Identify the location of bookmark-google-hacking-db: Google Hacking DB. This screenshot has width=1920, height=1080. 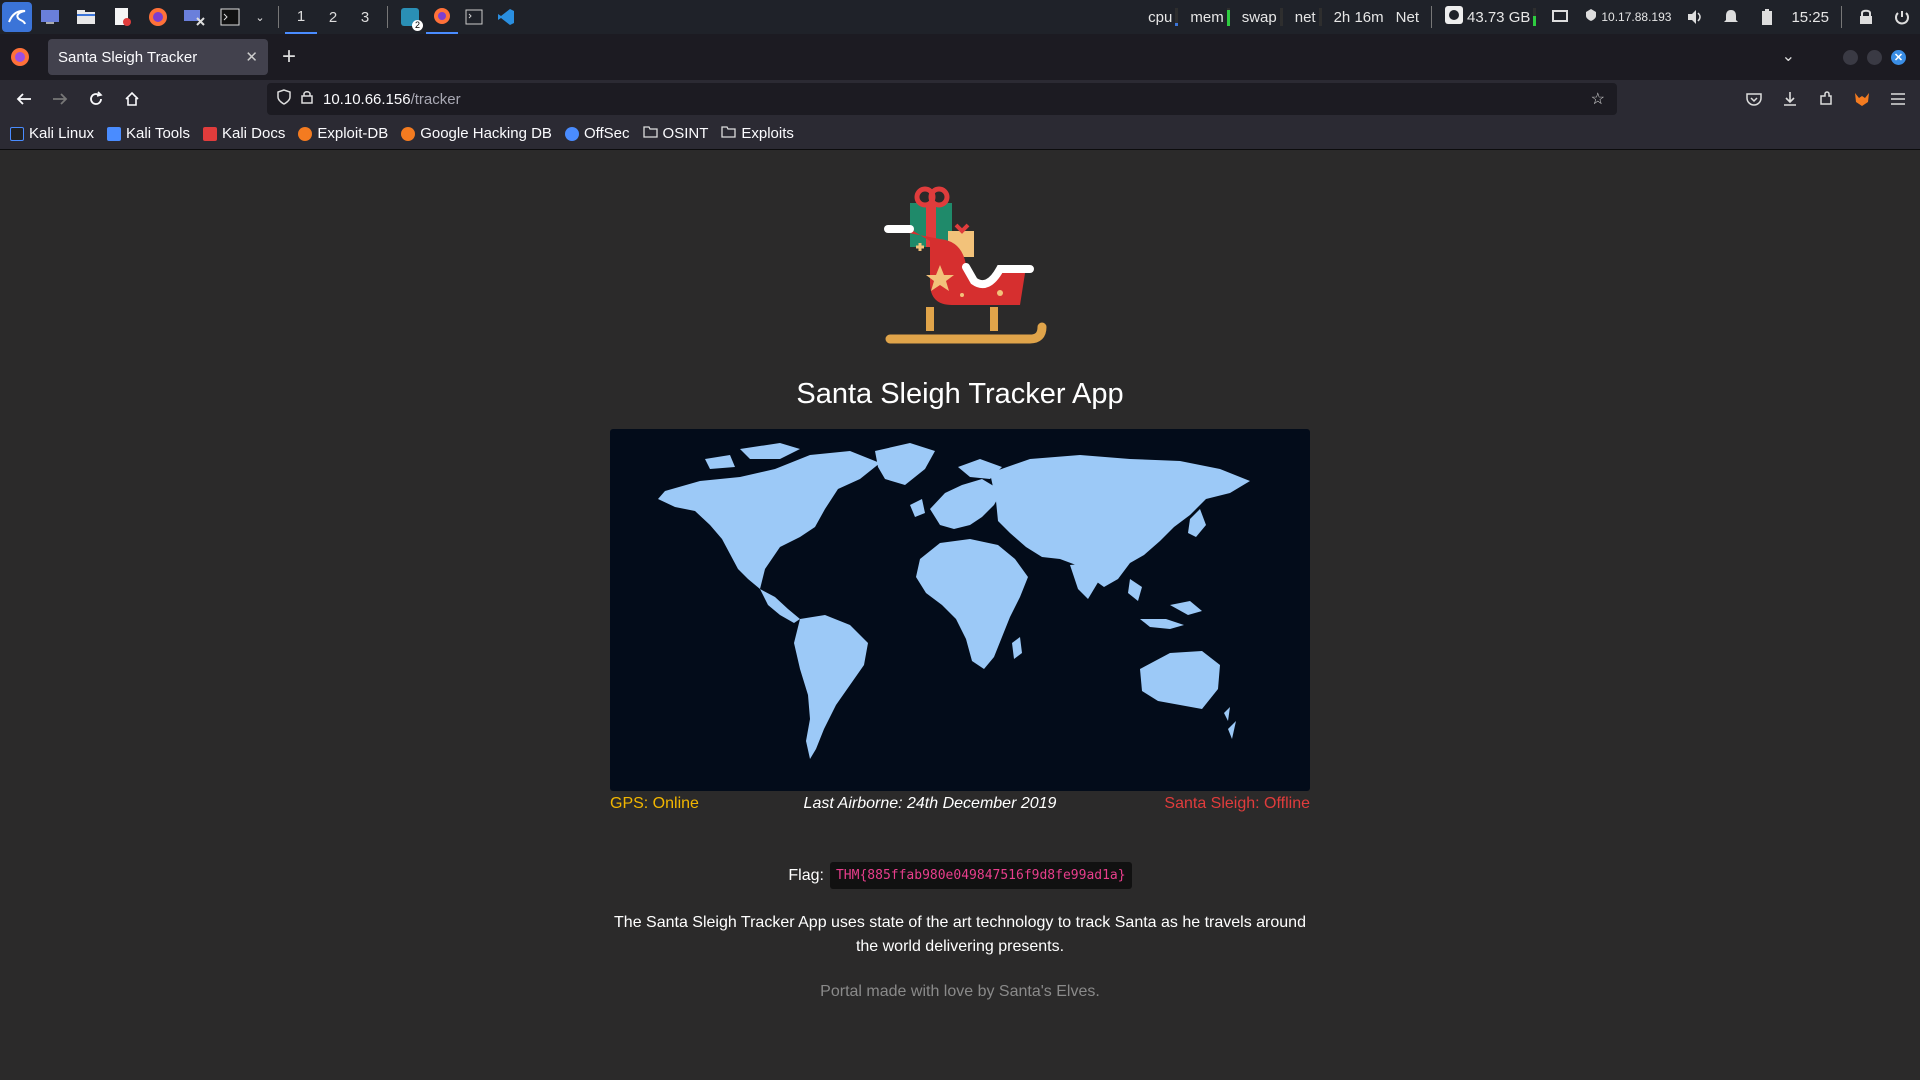
(476, 133).